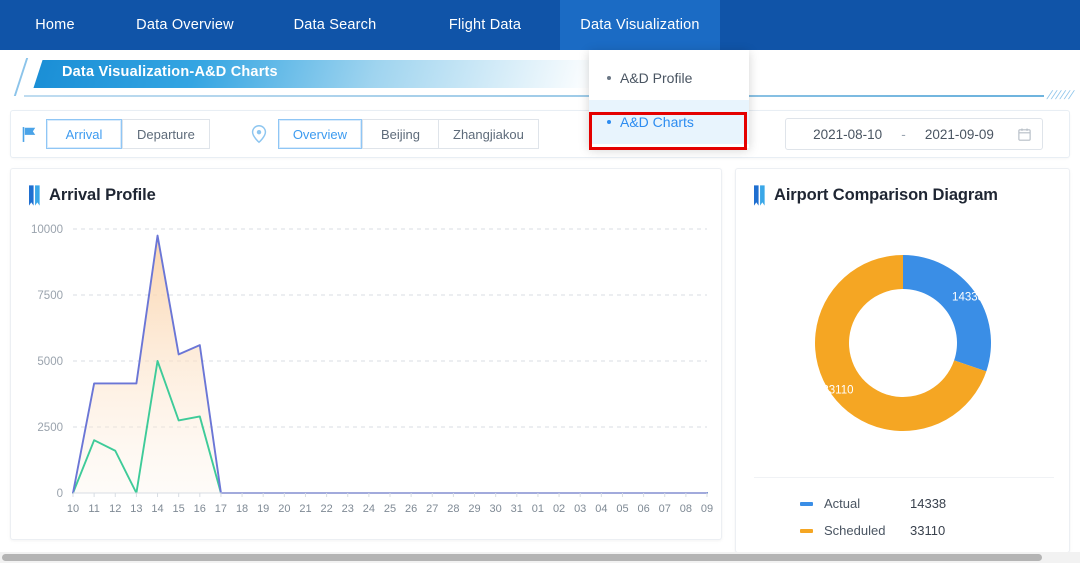  I want to click on nav-item-label: Home, so click(55, 25).